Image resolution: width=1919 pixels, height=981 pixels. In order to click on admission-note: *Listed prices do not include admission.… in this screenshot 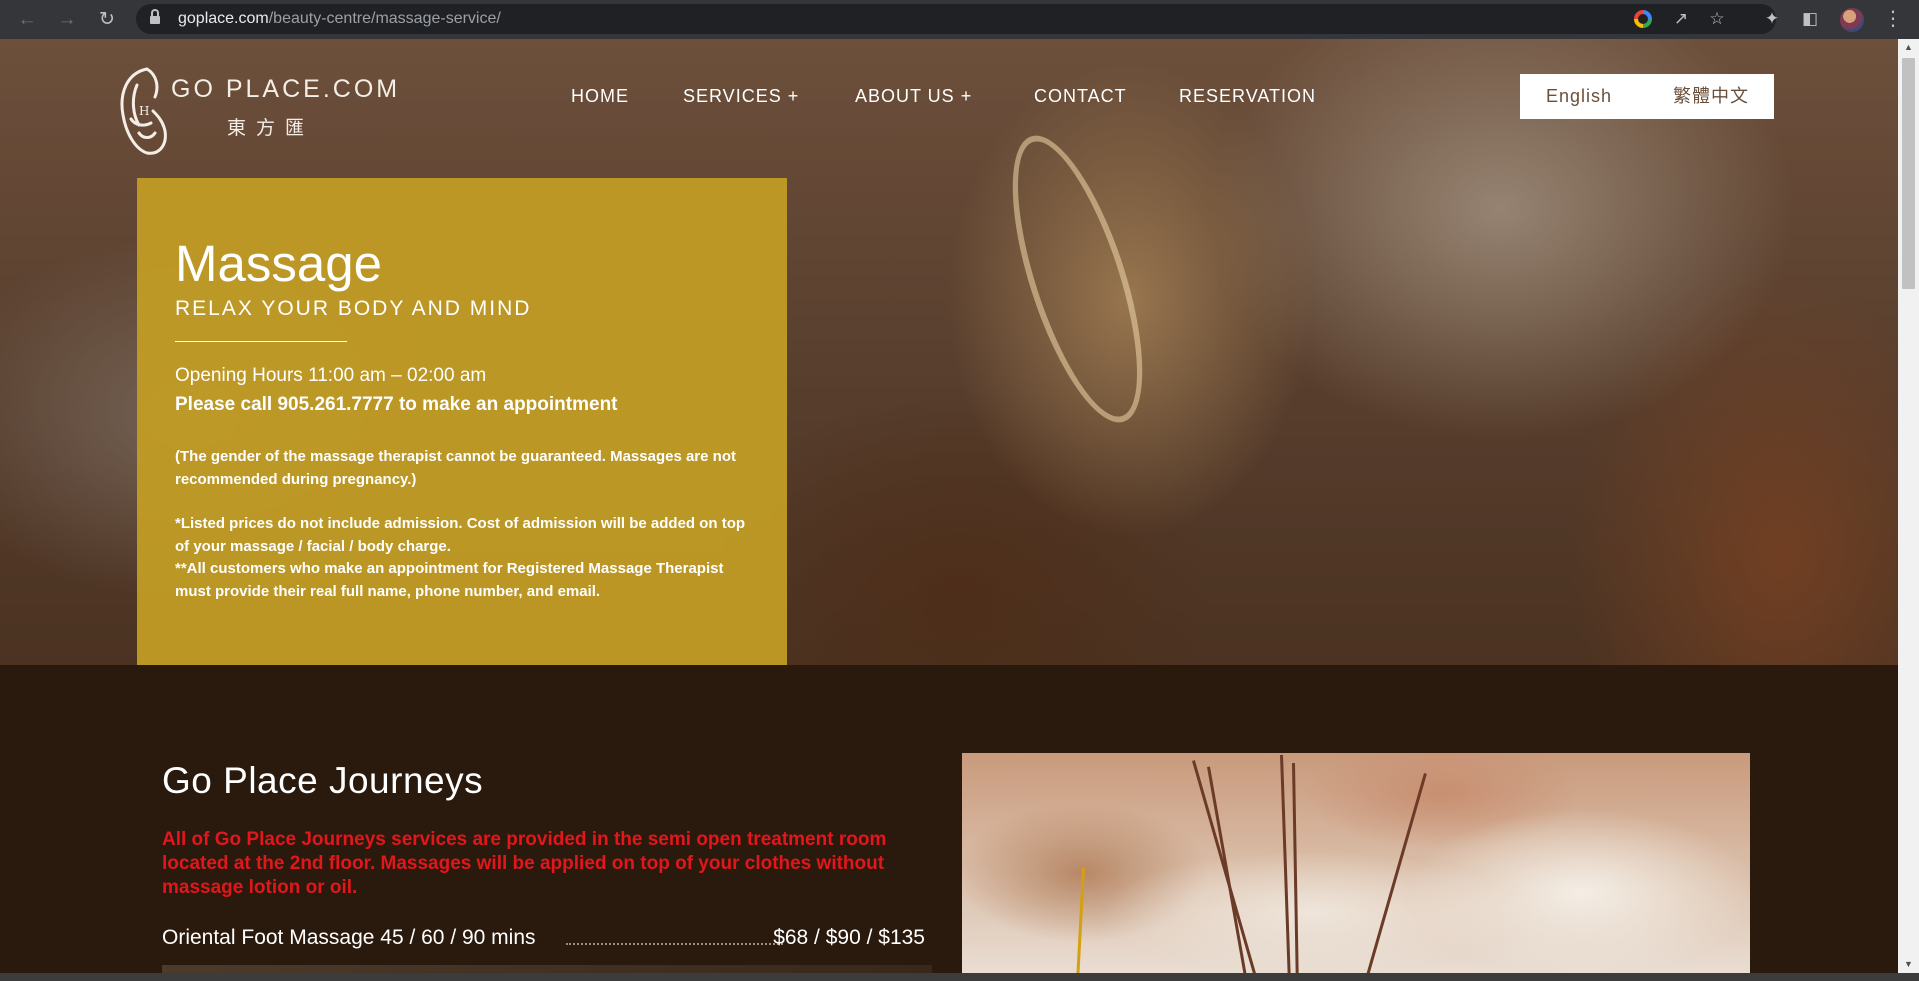, I will do `click(460, 535)`.